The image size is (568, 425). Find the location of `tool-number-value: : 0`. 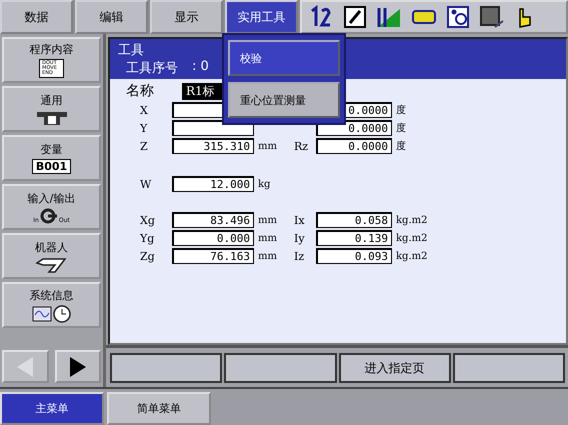

tool-number-value: : 0 is located at coordinates (200, 67).